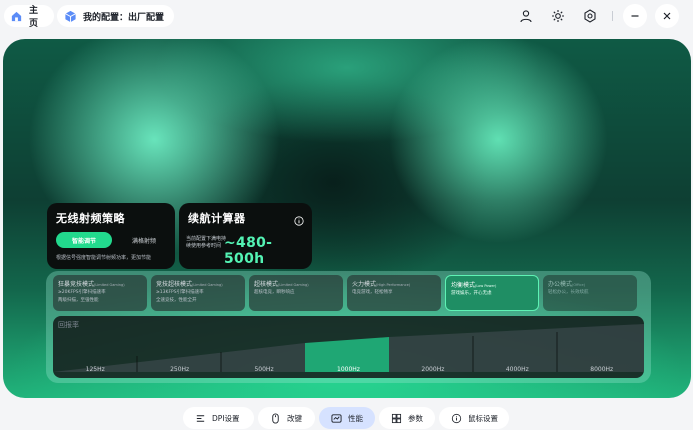 The image size is (693, 430). I want to click on mode-title: 狂暴竞技模式(Limited Gaming), so click(100, 283).